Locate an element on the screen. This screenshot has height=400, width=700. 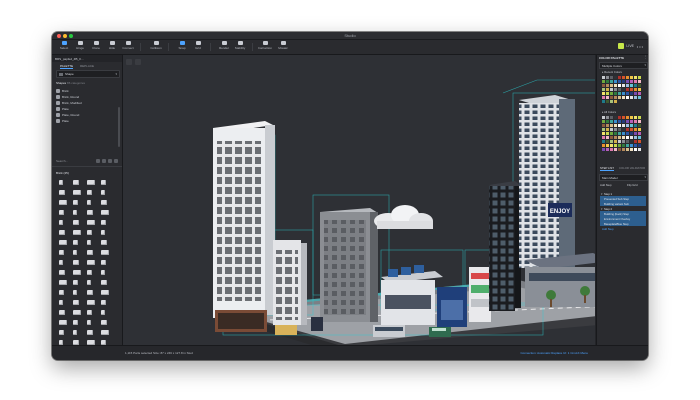
stability-button: Stability is located at coordinates (240, 47).